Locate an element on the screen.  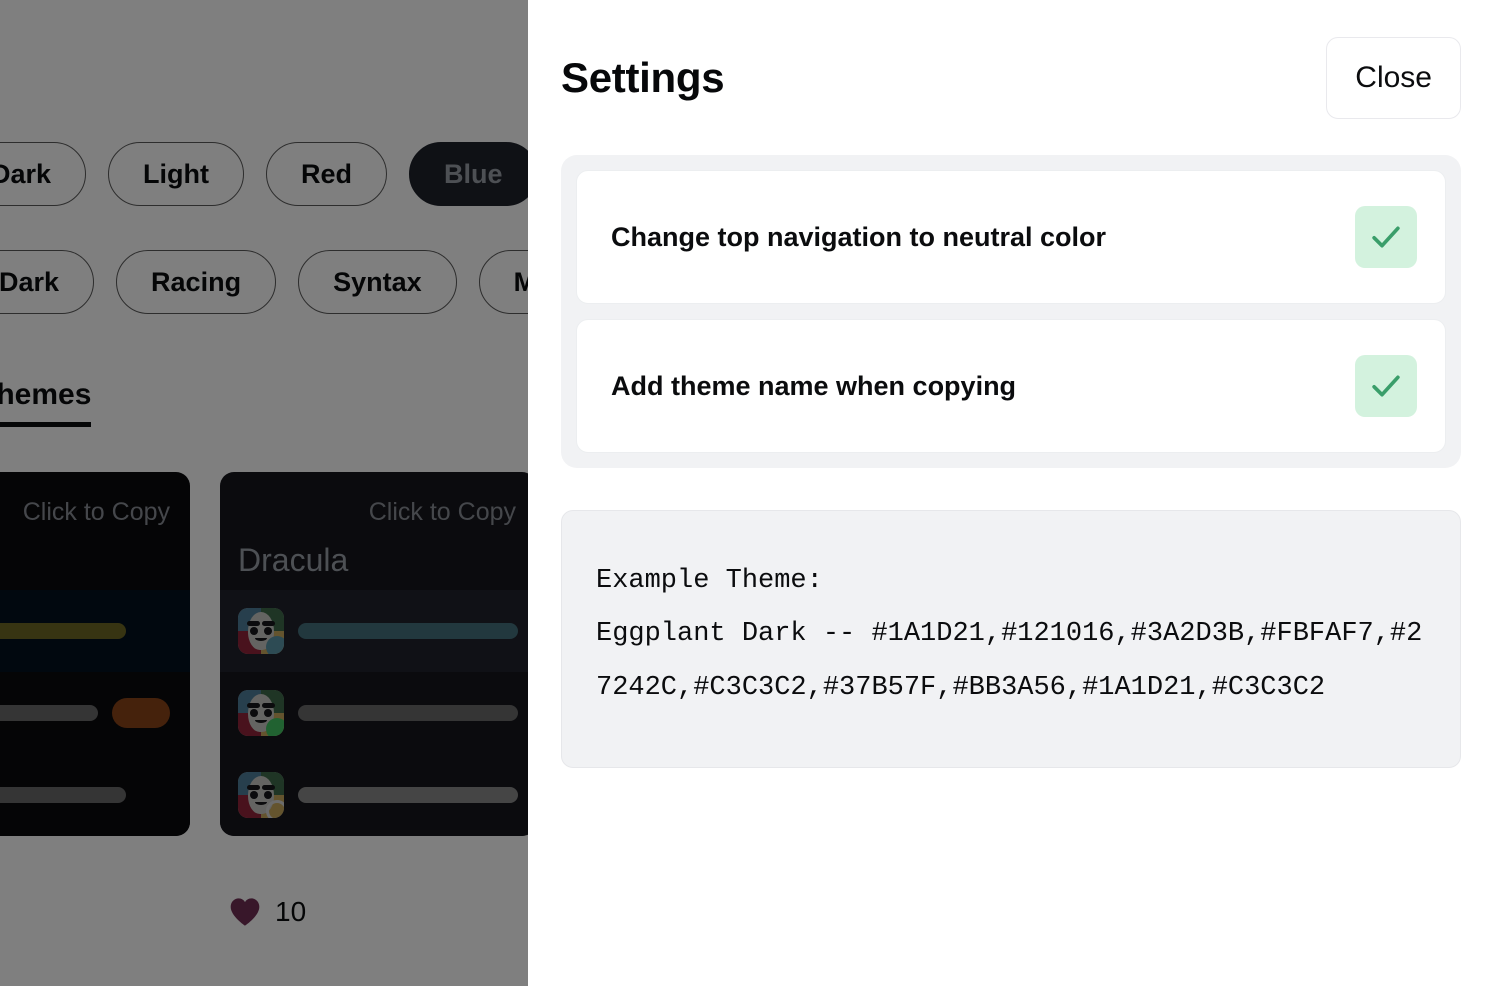
theme-pill-dark-2: Dark is located at coordinates (47, 282).